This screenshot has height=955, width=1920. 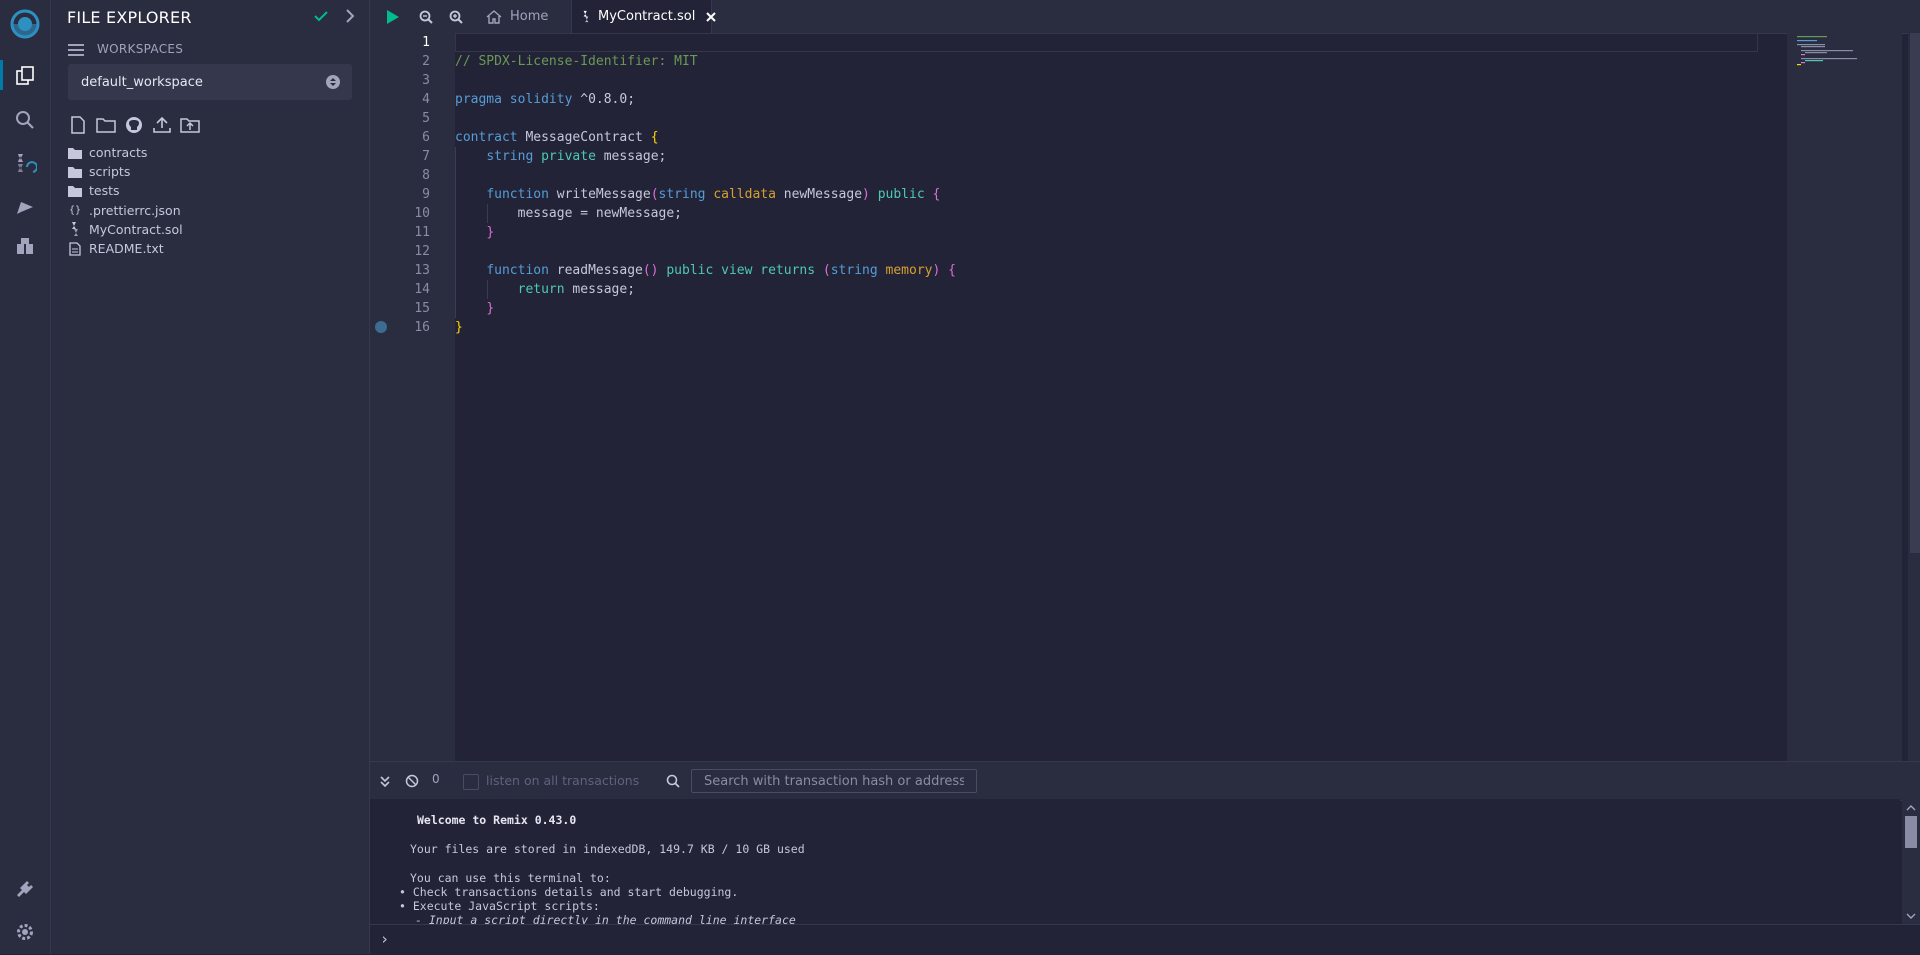 I want to click on tree-item-label: scripts, so click(x=110, y=172).